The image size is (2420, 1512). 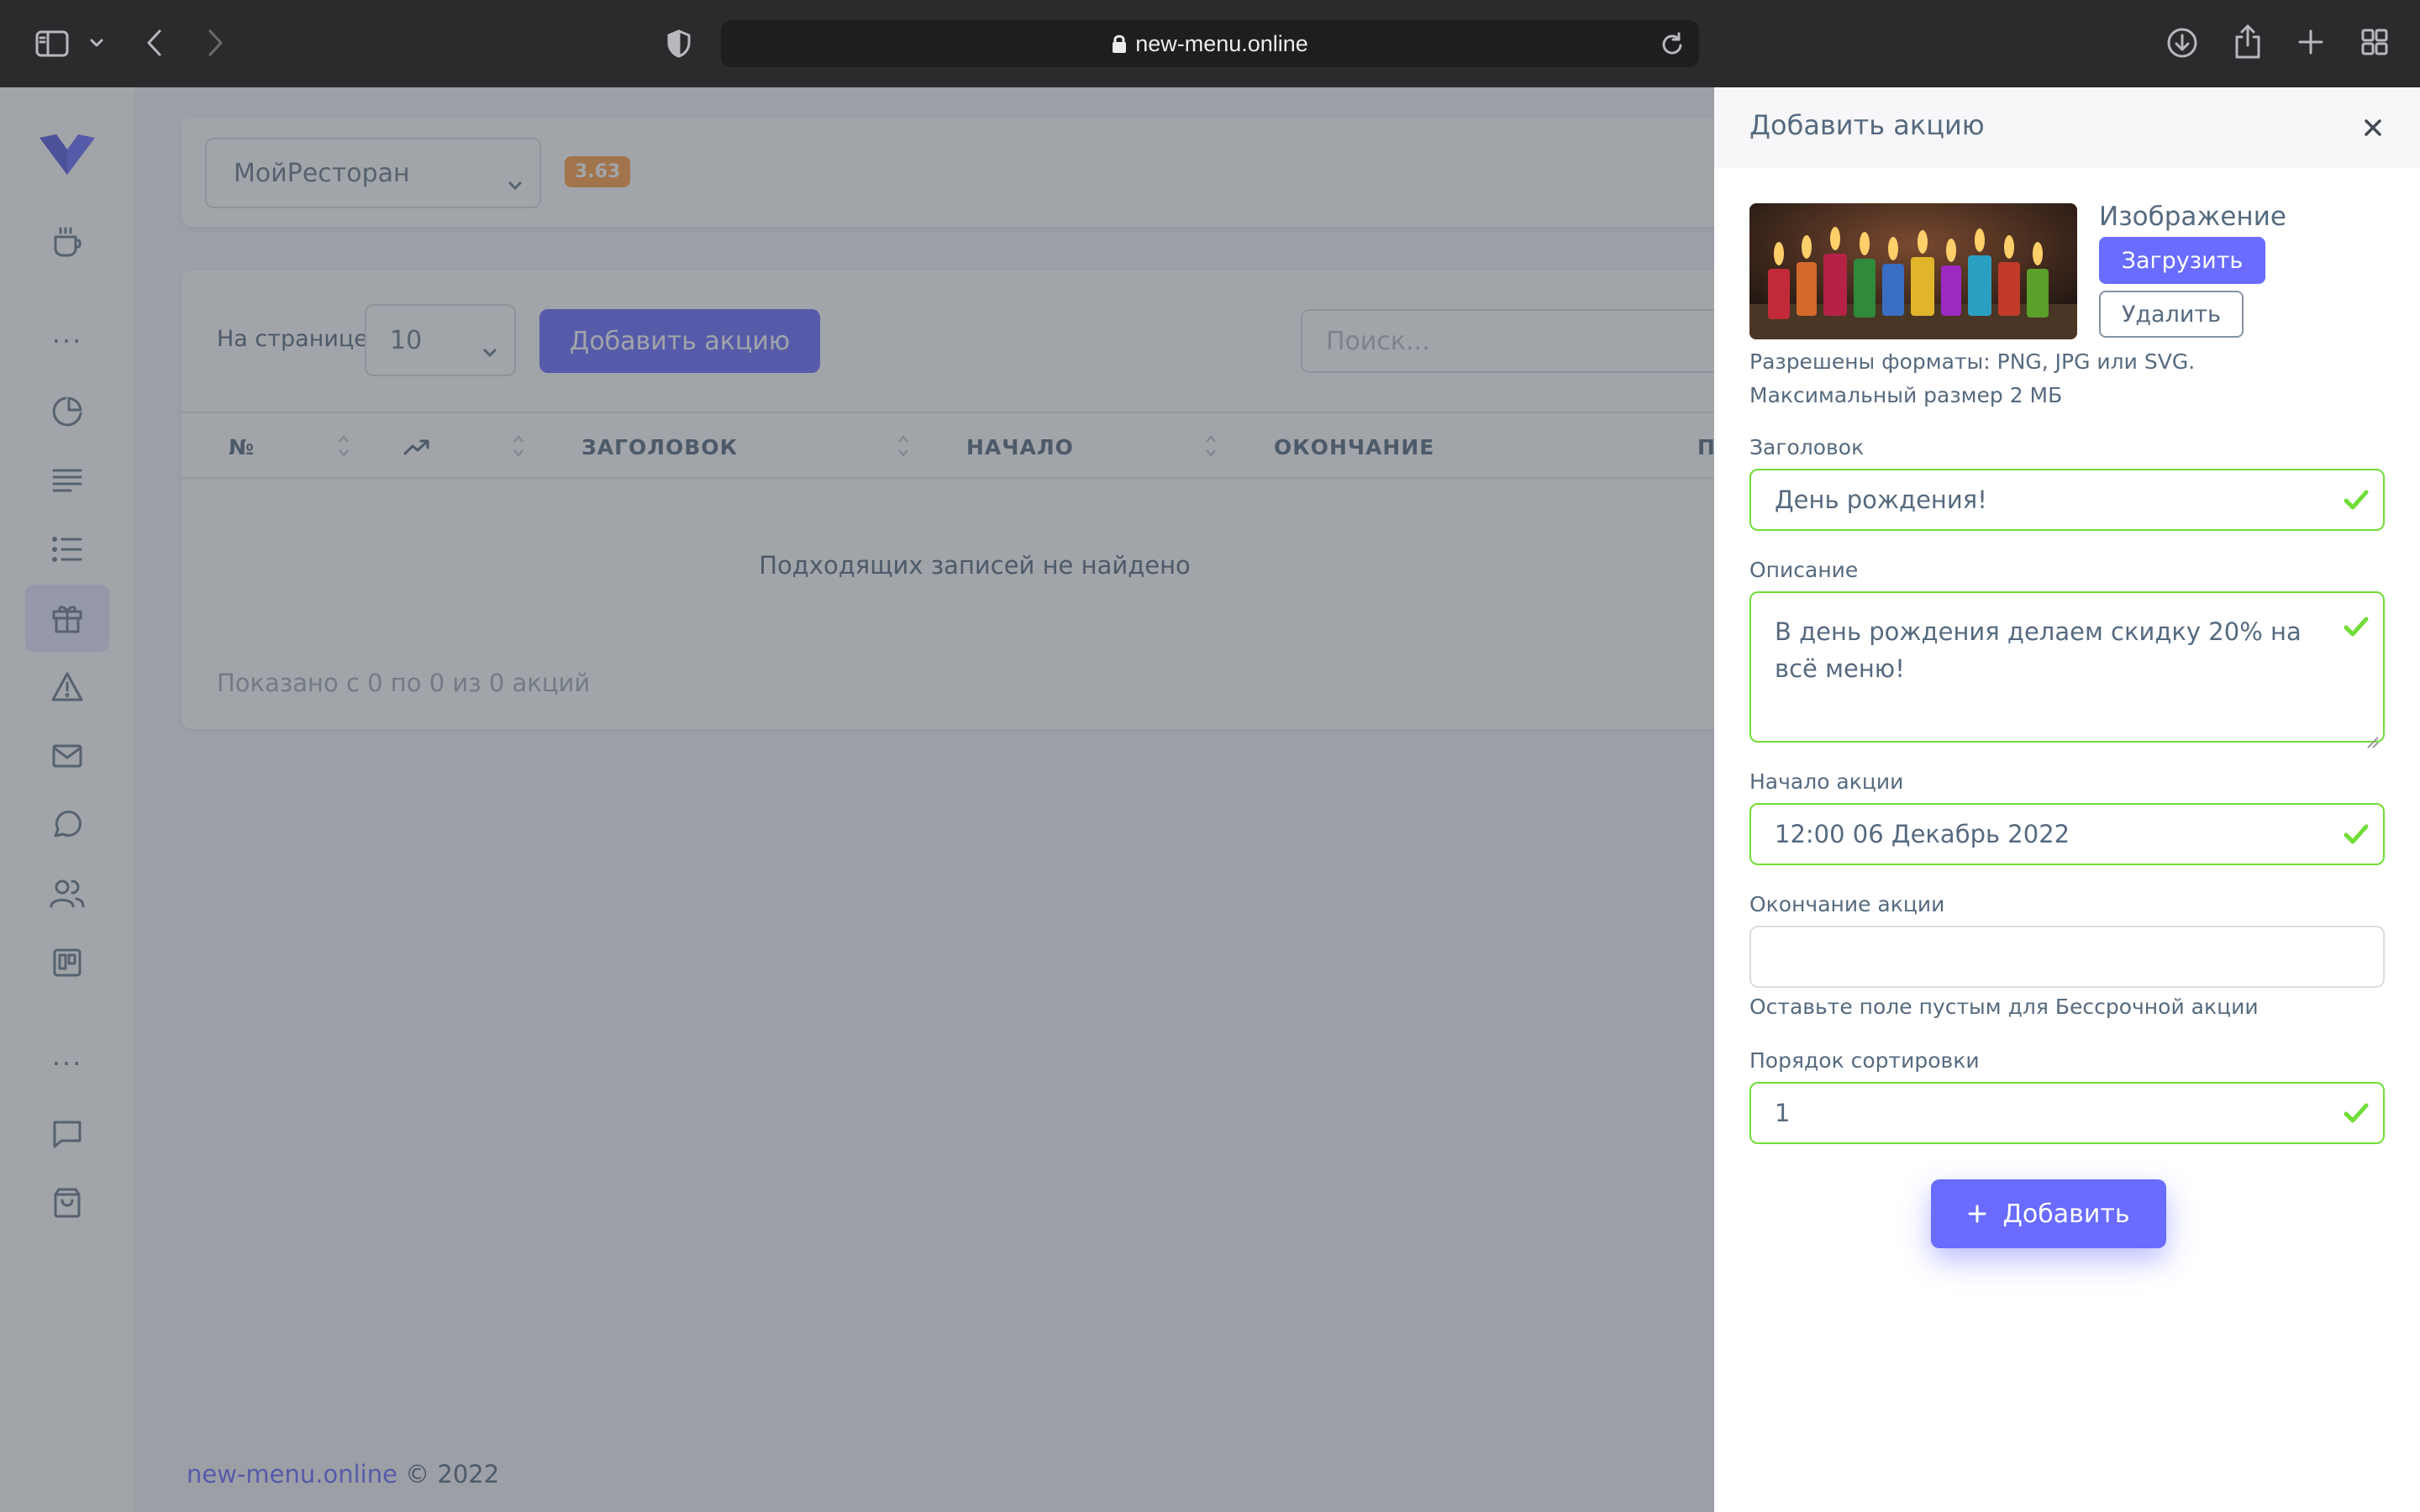 I want to click on title-input: День рождения!, so click(x=2067, y=500).